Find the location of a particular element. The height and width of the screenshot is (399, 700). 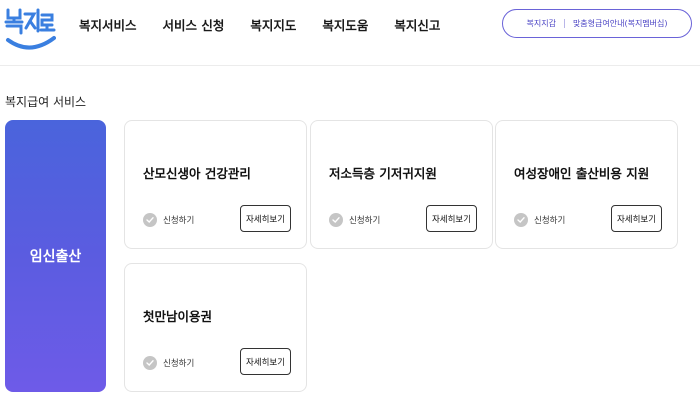

nav-service-application: 서비스 신청 is located at coordinates (194, 24).